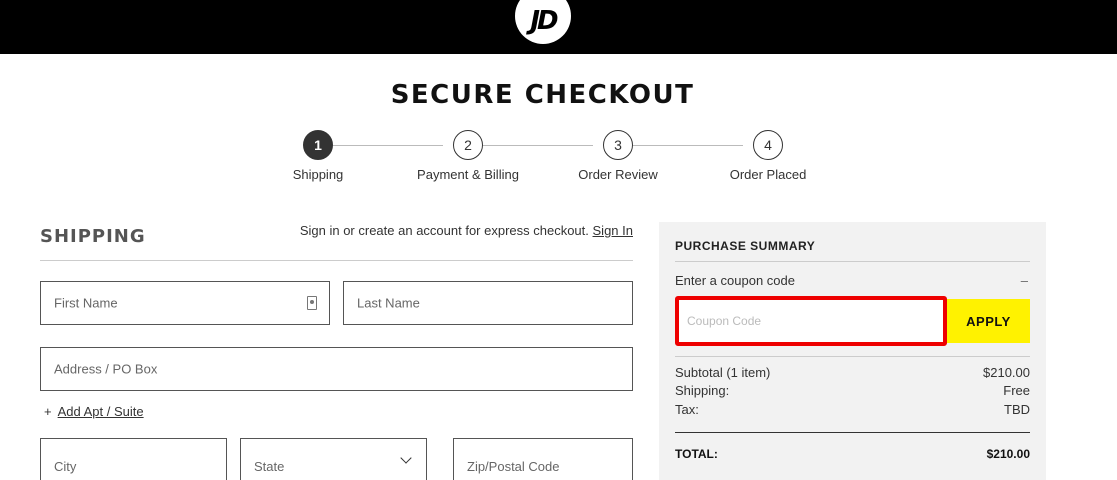 This screenshot has height=480, width=1117. Describe the element at coordinates (1017, 409) in the screenshot. I see `tax-value: TBD` at that location.